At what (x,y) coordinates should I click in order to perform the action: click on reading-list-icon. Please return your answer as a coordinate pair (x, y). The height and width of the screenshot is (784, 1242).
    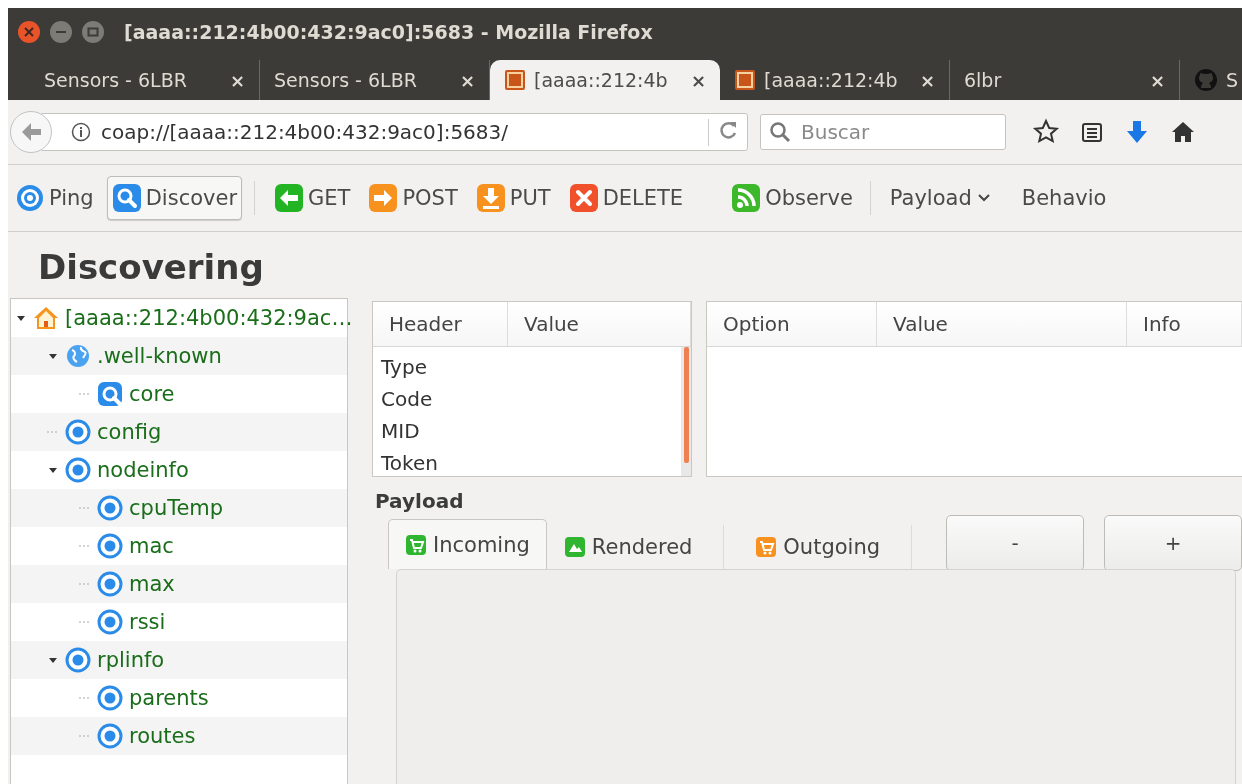
    Looking at the image, I should click on (1092, 132).